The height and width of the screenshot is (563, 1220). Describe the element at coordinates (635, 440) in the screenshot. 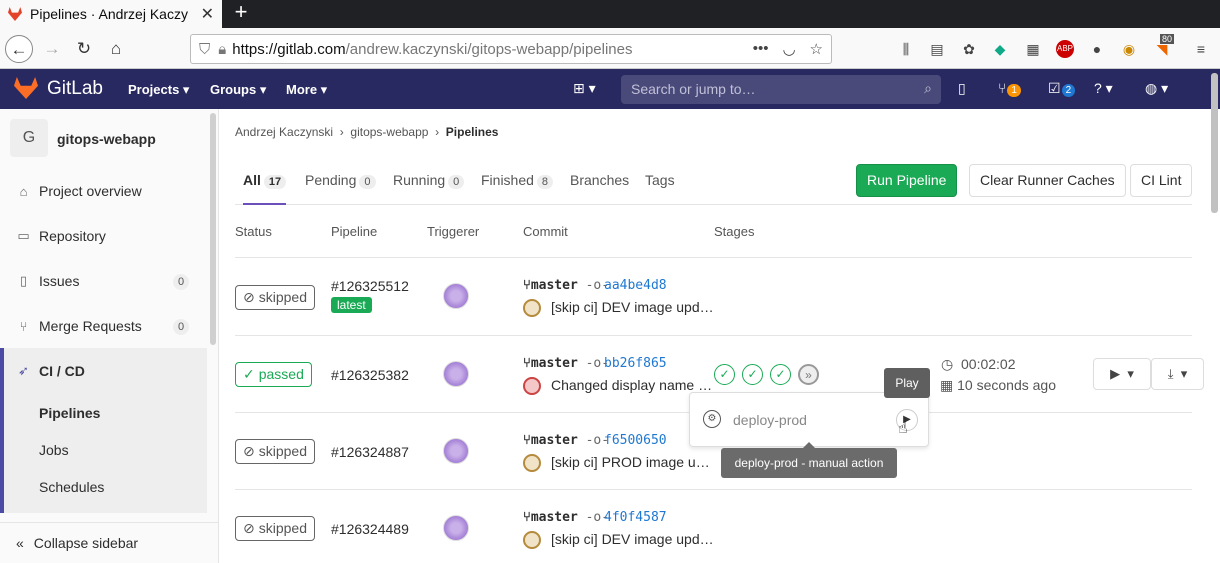

I see `commit-sha: f6500650` at that location.